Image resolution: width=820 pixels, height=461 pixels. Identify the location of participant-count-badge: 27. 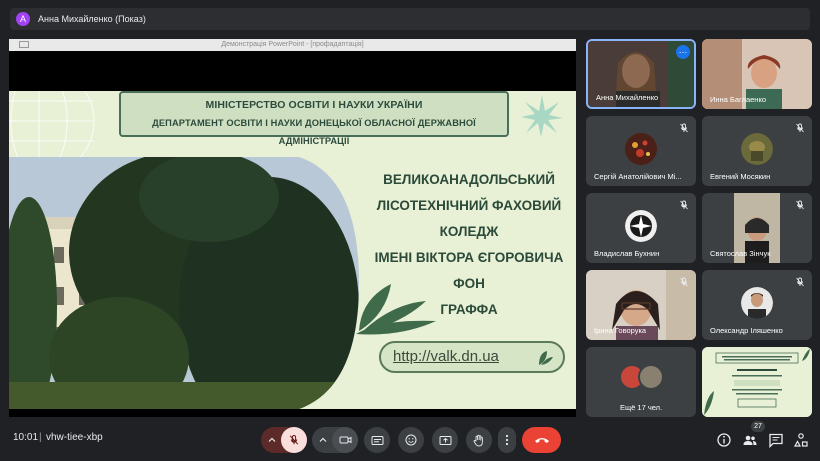
(758, 426).